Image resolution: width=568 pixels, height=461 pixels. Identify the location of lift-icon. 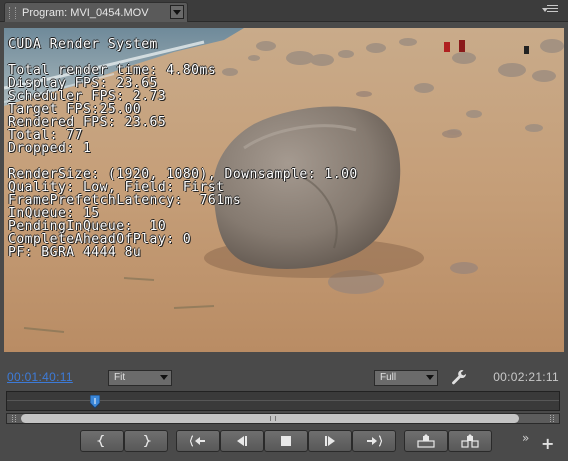
(426, 441).